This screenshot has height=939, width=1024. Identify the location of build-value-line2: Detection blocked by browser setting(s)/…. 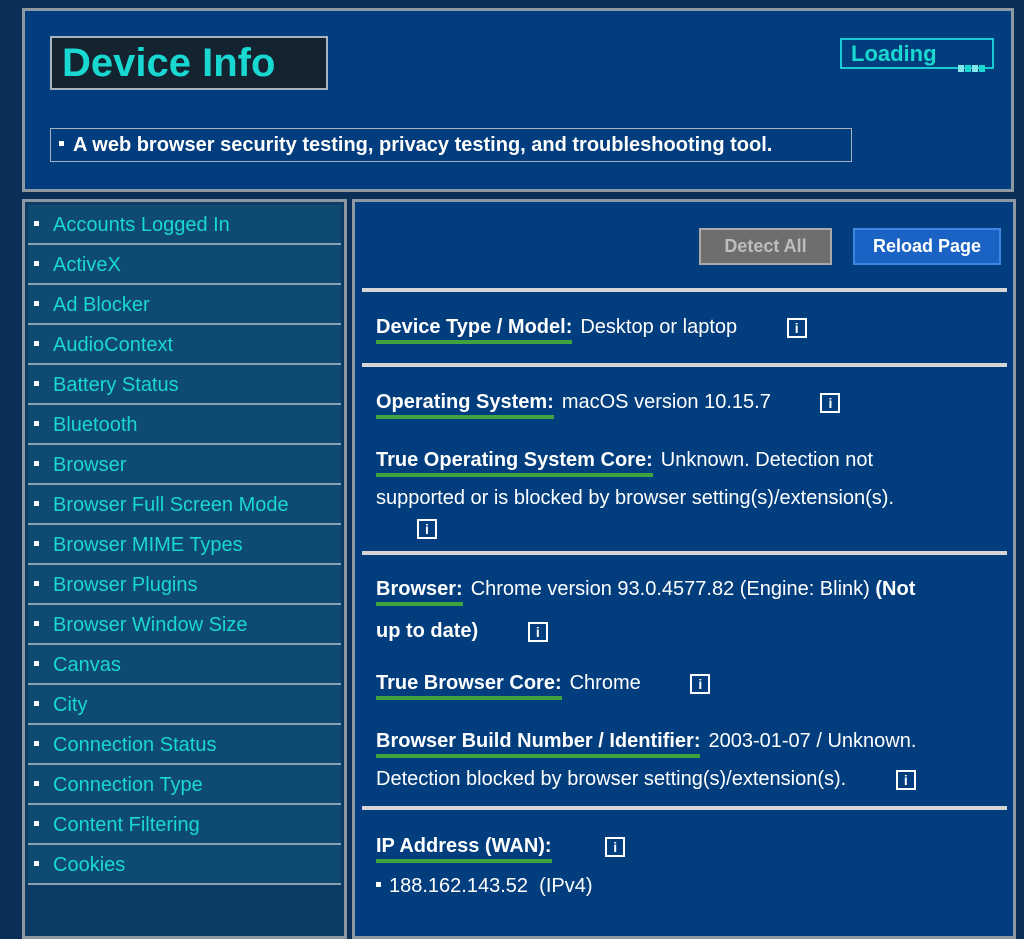
(611, 779).